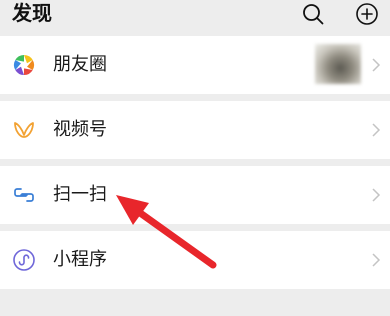  I want to click on menu-item-label: 小程序, so click(80, 259).